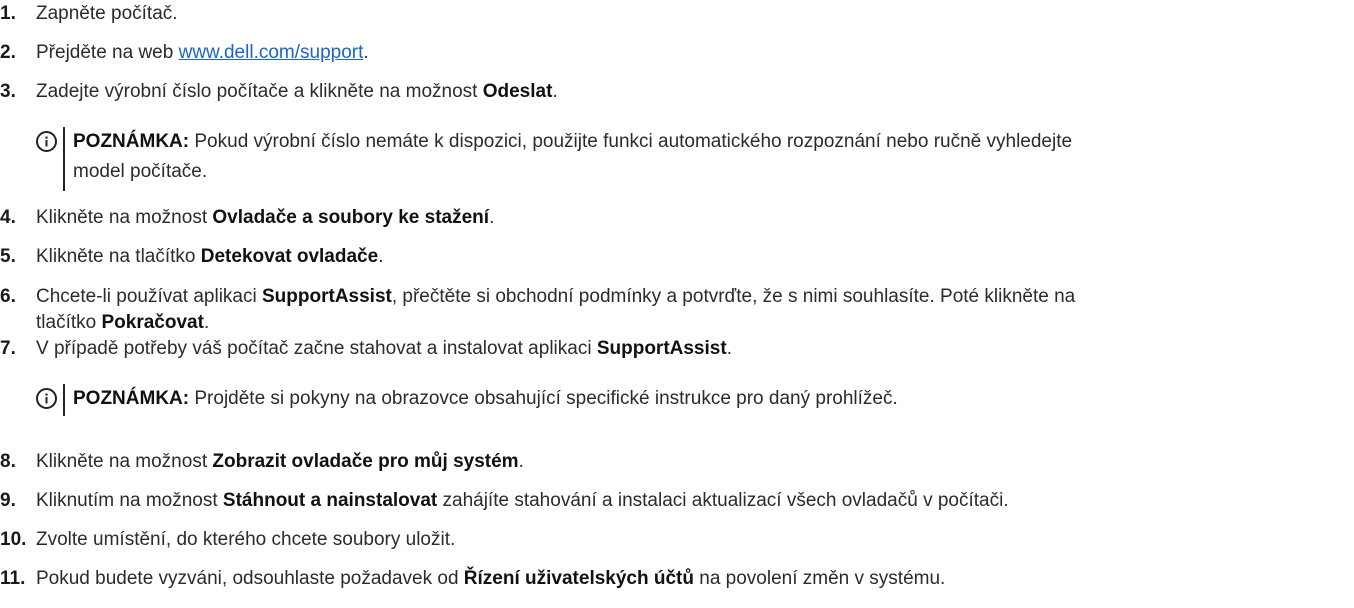 The width and height of the screenshot is (1354, 608). Describe the element at coordinates (8, 52) in the screenshot. I see `step-number: 2.` at that location.